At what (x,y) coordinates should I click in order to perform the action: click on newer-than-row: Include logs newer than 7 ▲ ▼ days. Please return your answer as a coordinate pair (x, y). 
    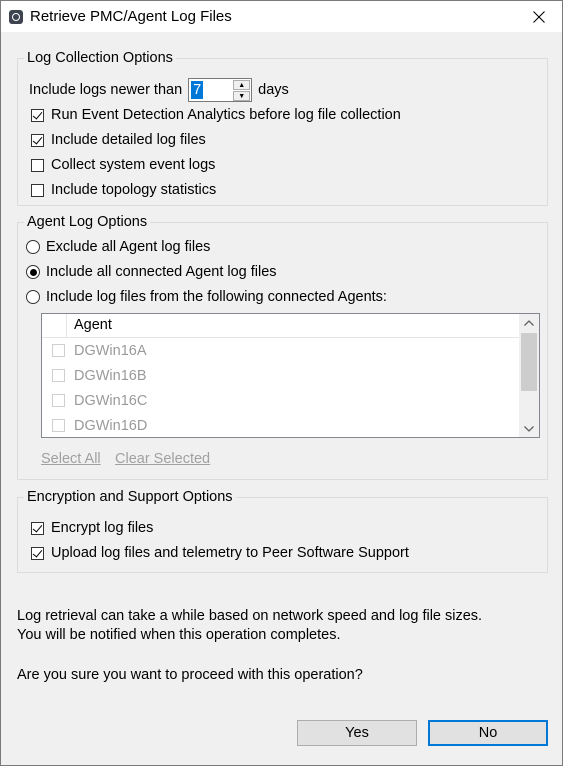
    Looking at the image, I should click on (159, 90).